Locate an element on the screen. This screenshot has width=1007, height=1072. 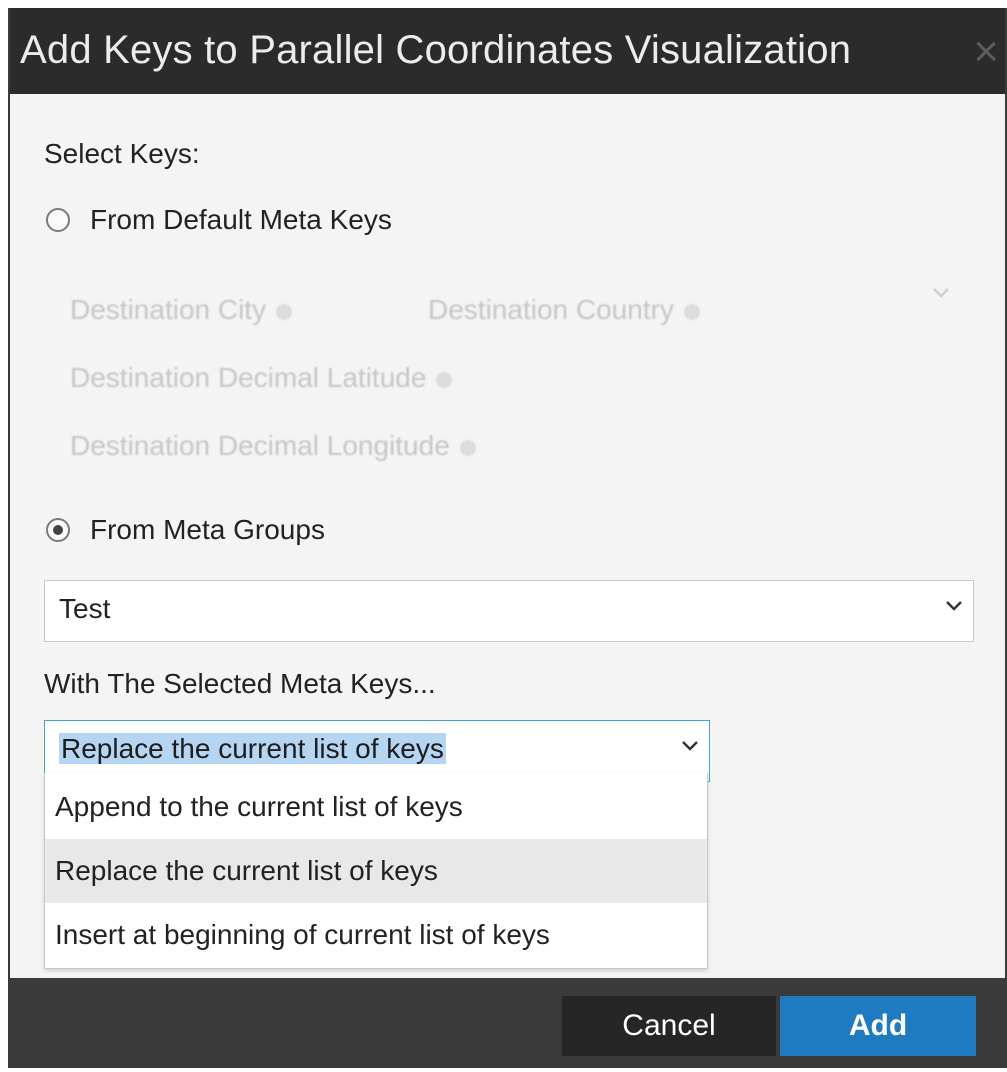
dropdown-option-append: Append to the current list of keys is located at coordinates (376, 807).